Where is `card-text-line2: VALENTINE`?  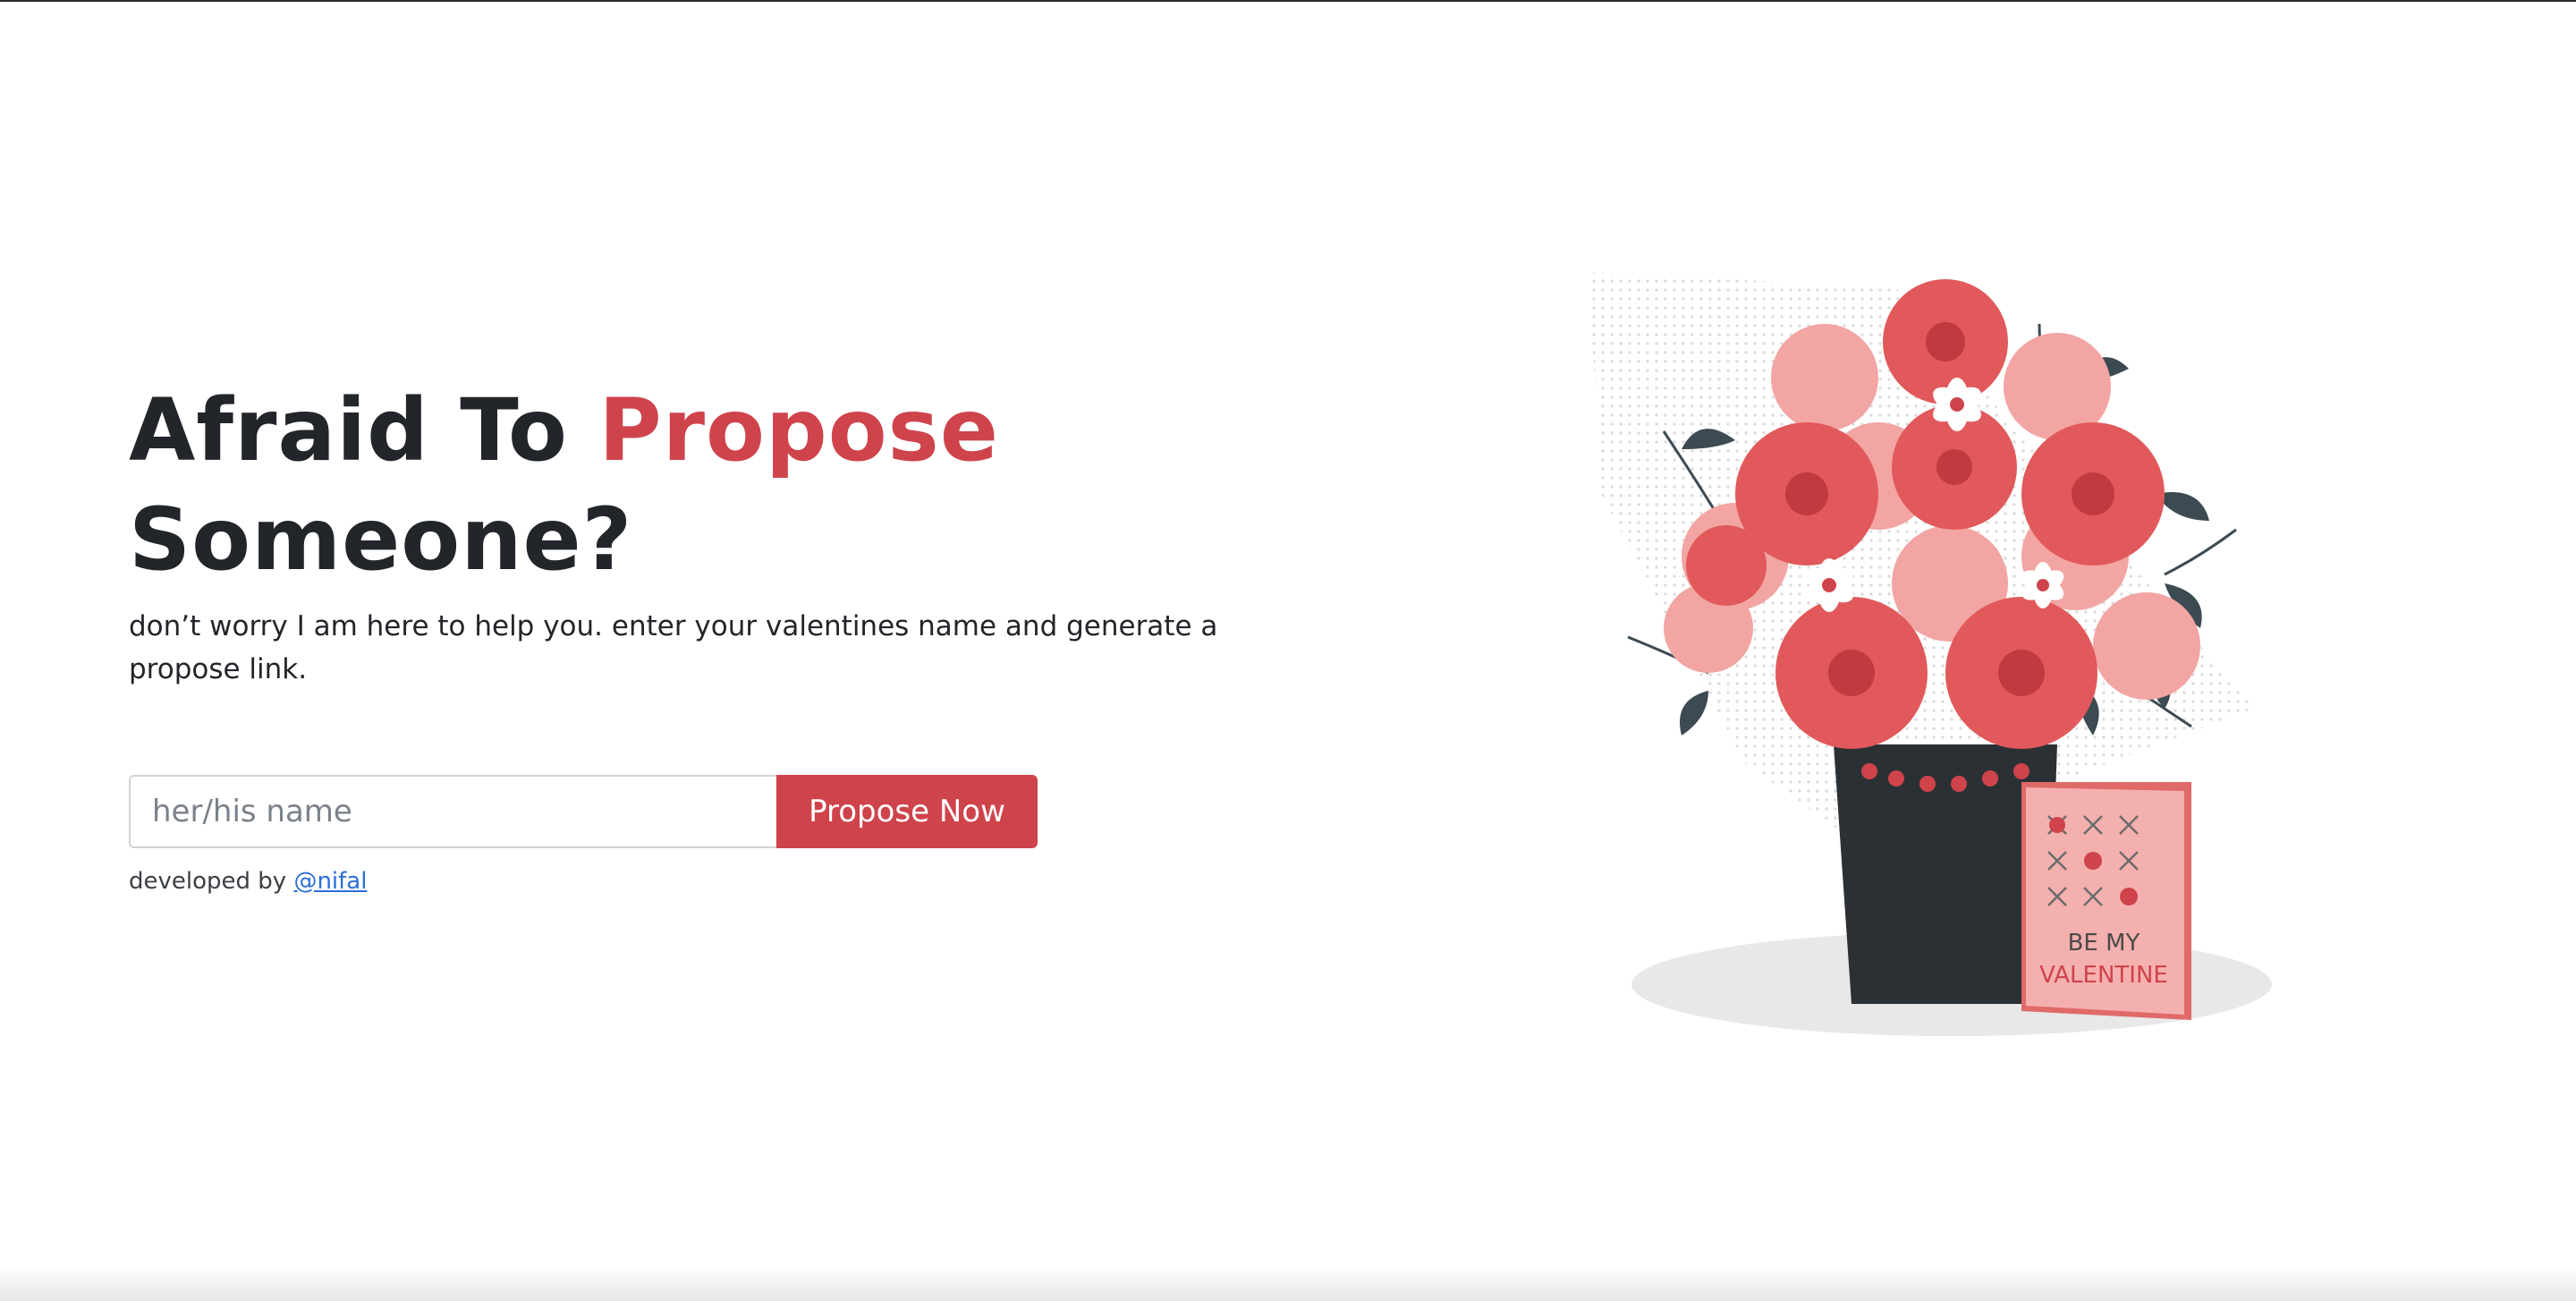
card-text-line2: VALENTINE is located at coordinates (2103, 975).